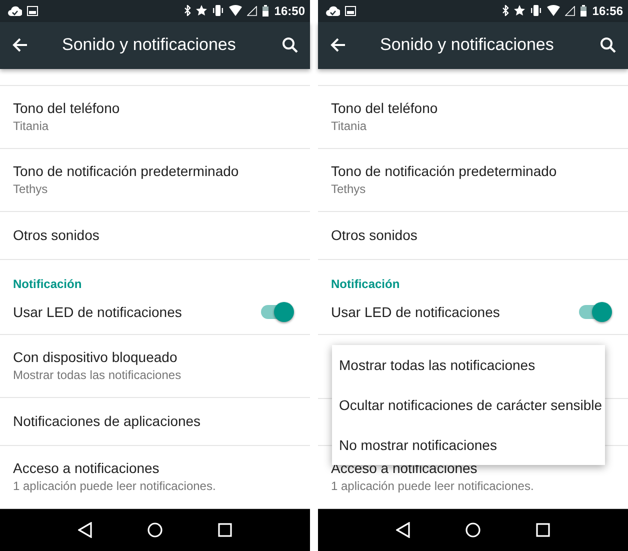 The height and width of the screenshot is (551, 628). What do you see at coordinates (468, 365) in the screenshot?
I see `menu-item: Mostrar todas las notificaciones` at bounding box center [468, 365].